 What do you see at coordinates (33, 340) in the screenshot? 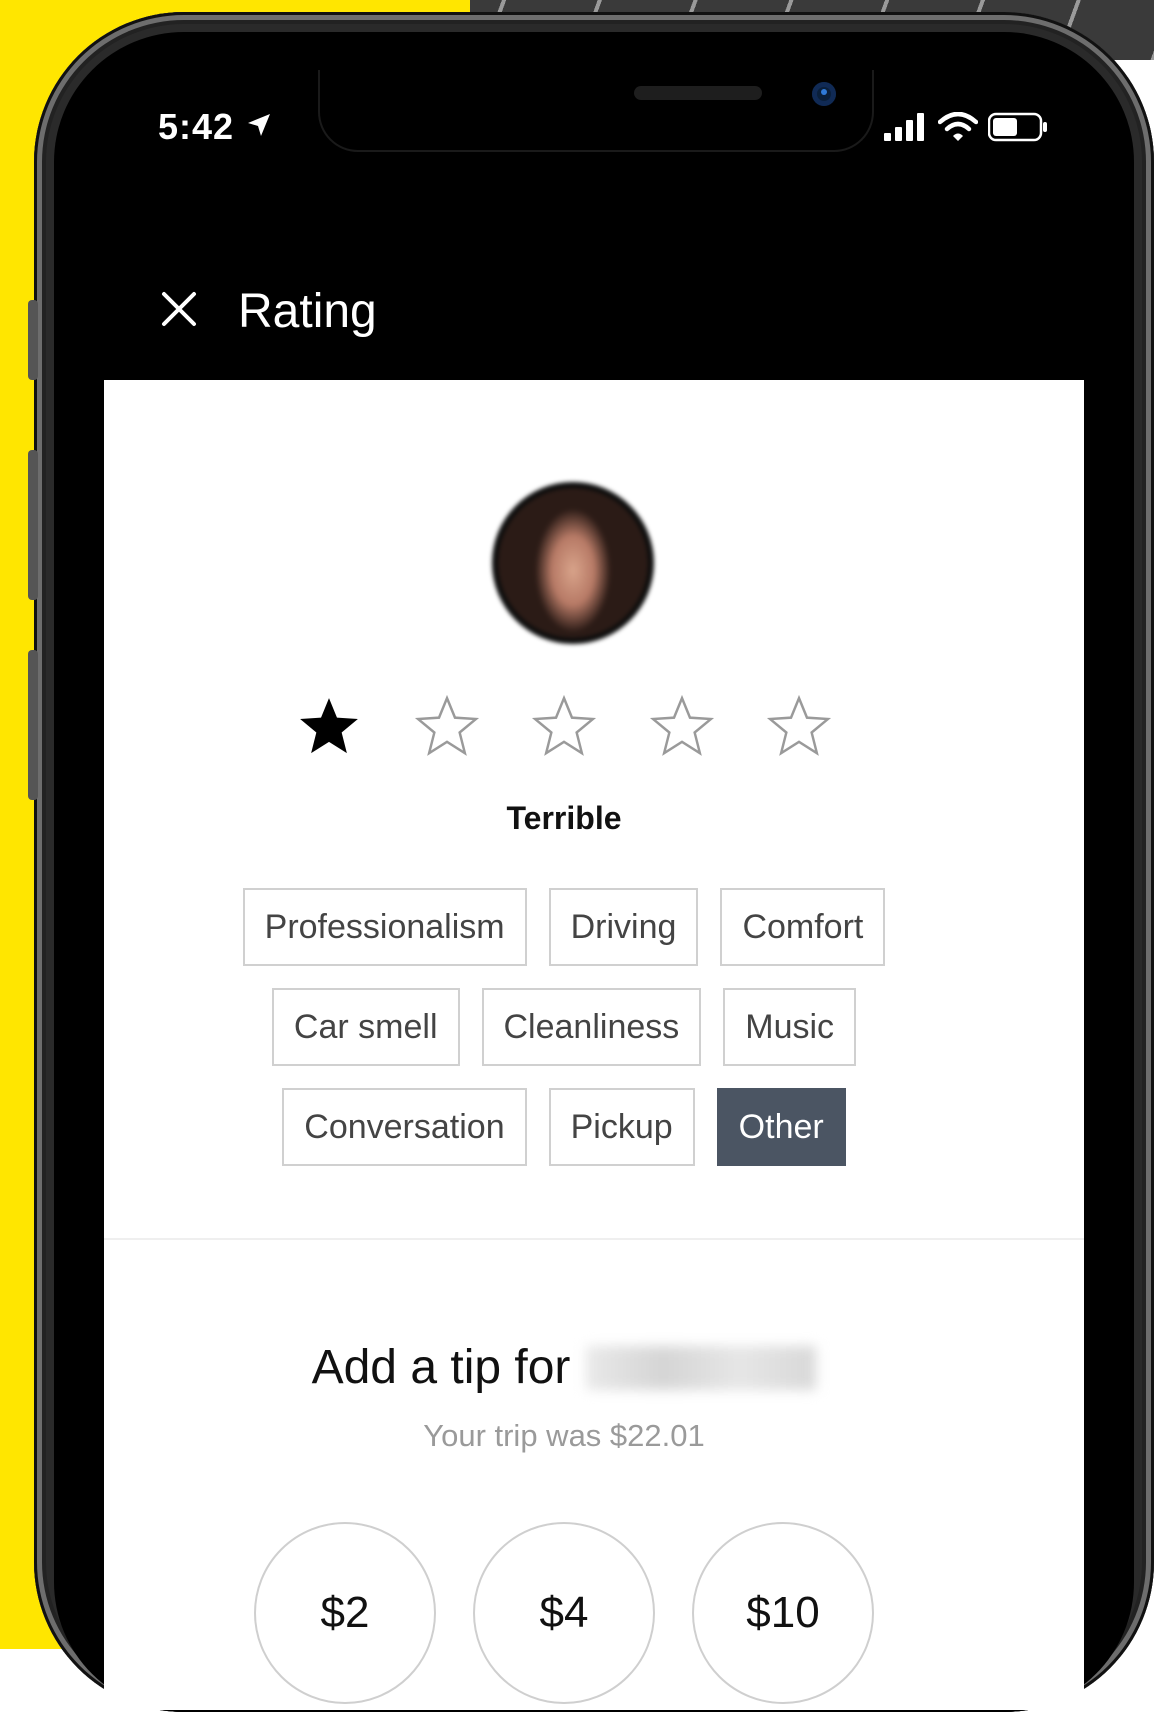
I see `mute-switch` at bounding box center [33, 340].